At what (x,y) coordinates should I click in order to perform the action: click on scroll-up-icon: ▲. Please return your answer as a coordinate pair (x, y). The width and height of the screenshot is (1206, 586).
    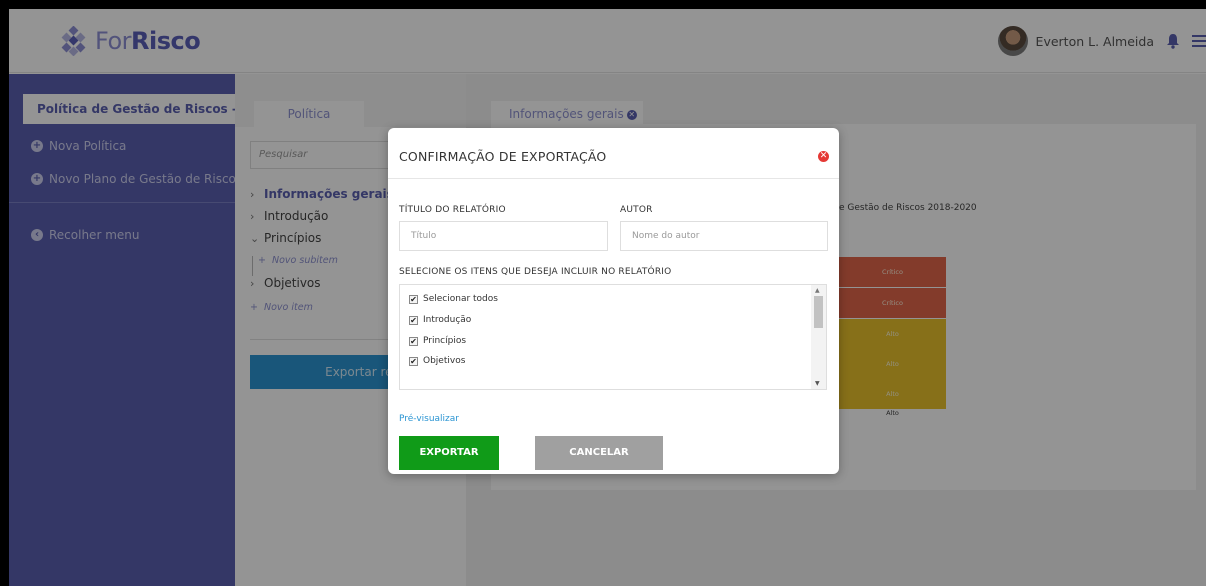
    Looking at the image, I should click on (817, 290).